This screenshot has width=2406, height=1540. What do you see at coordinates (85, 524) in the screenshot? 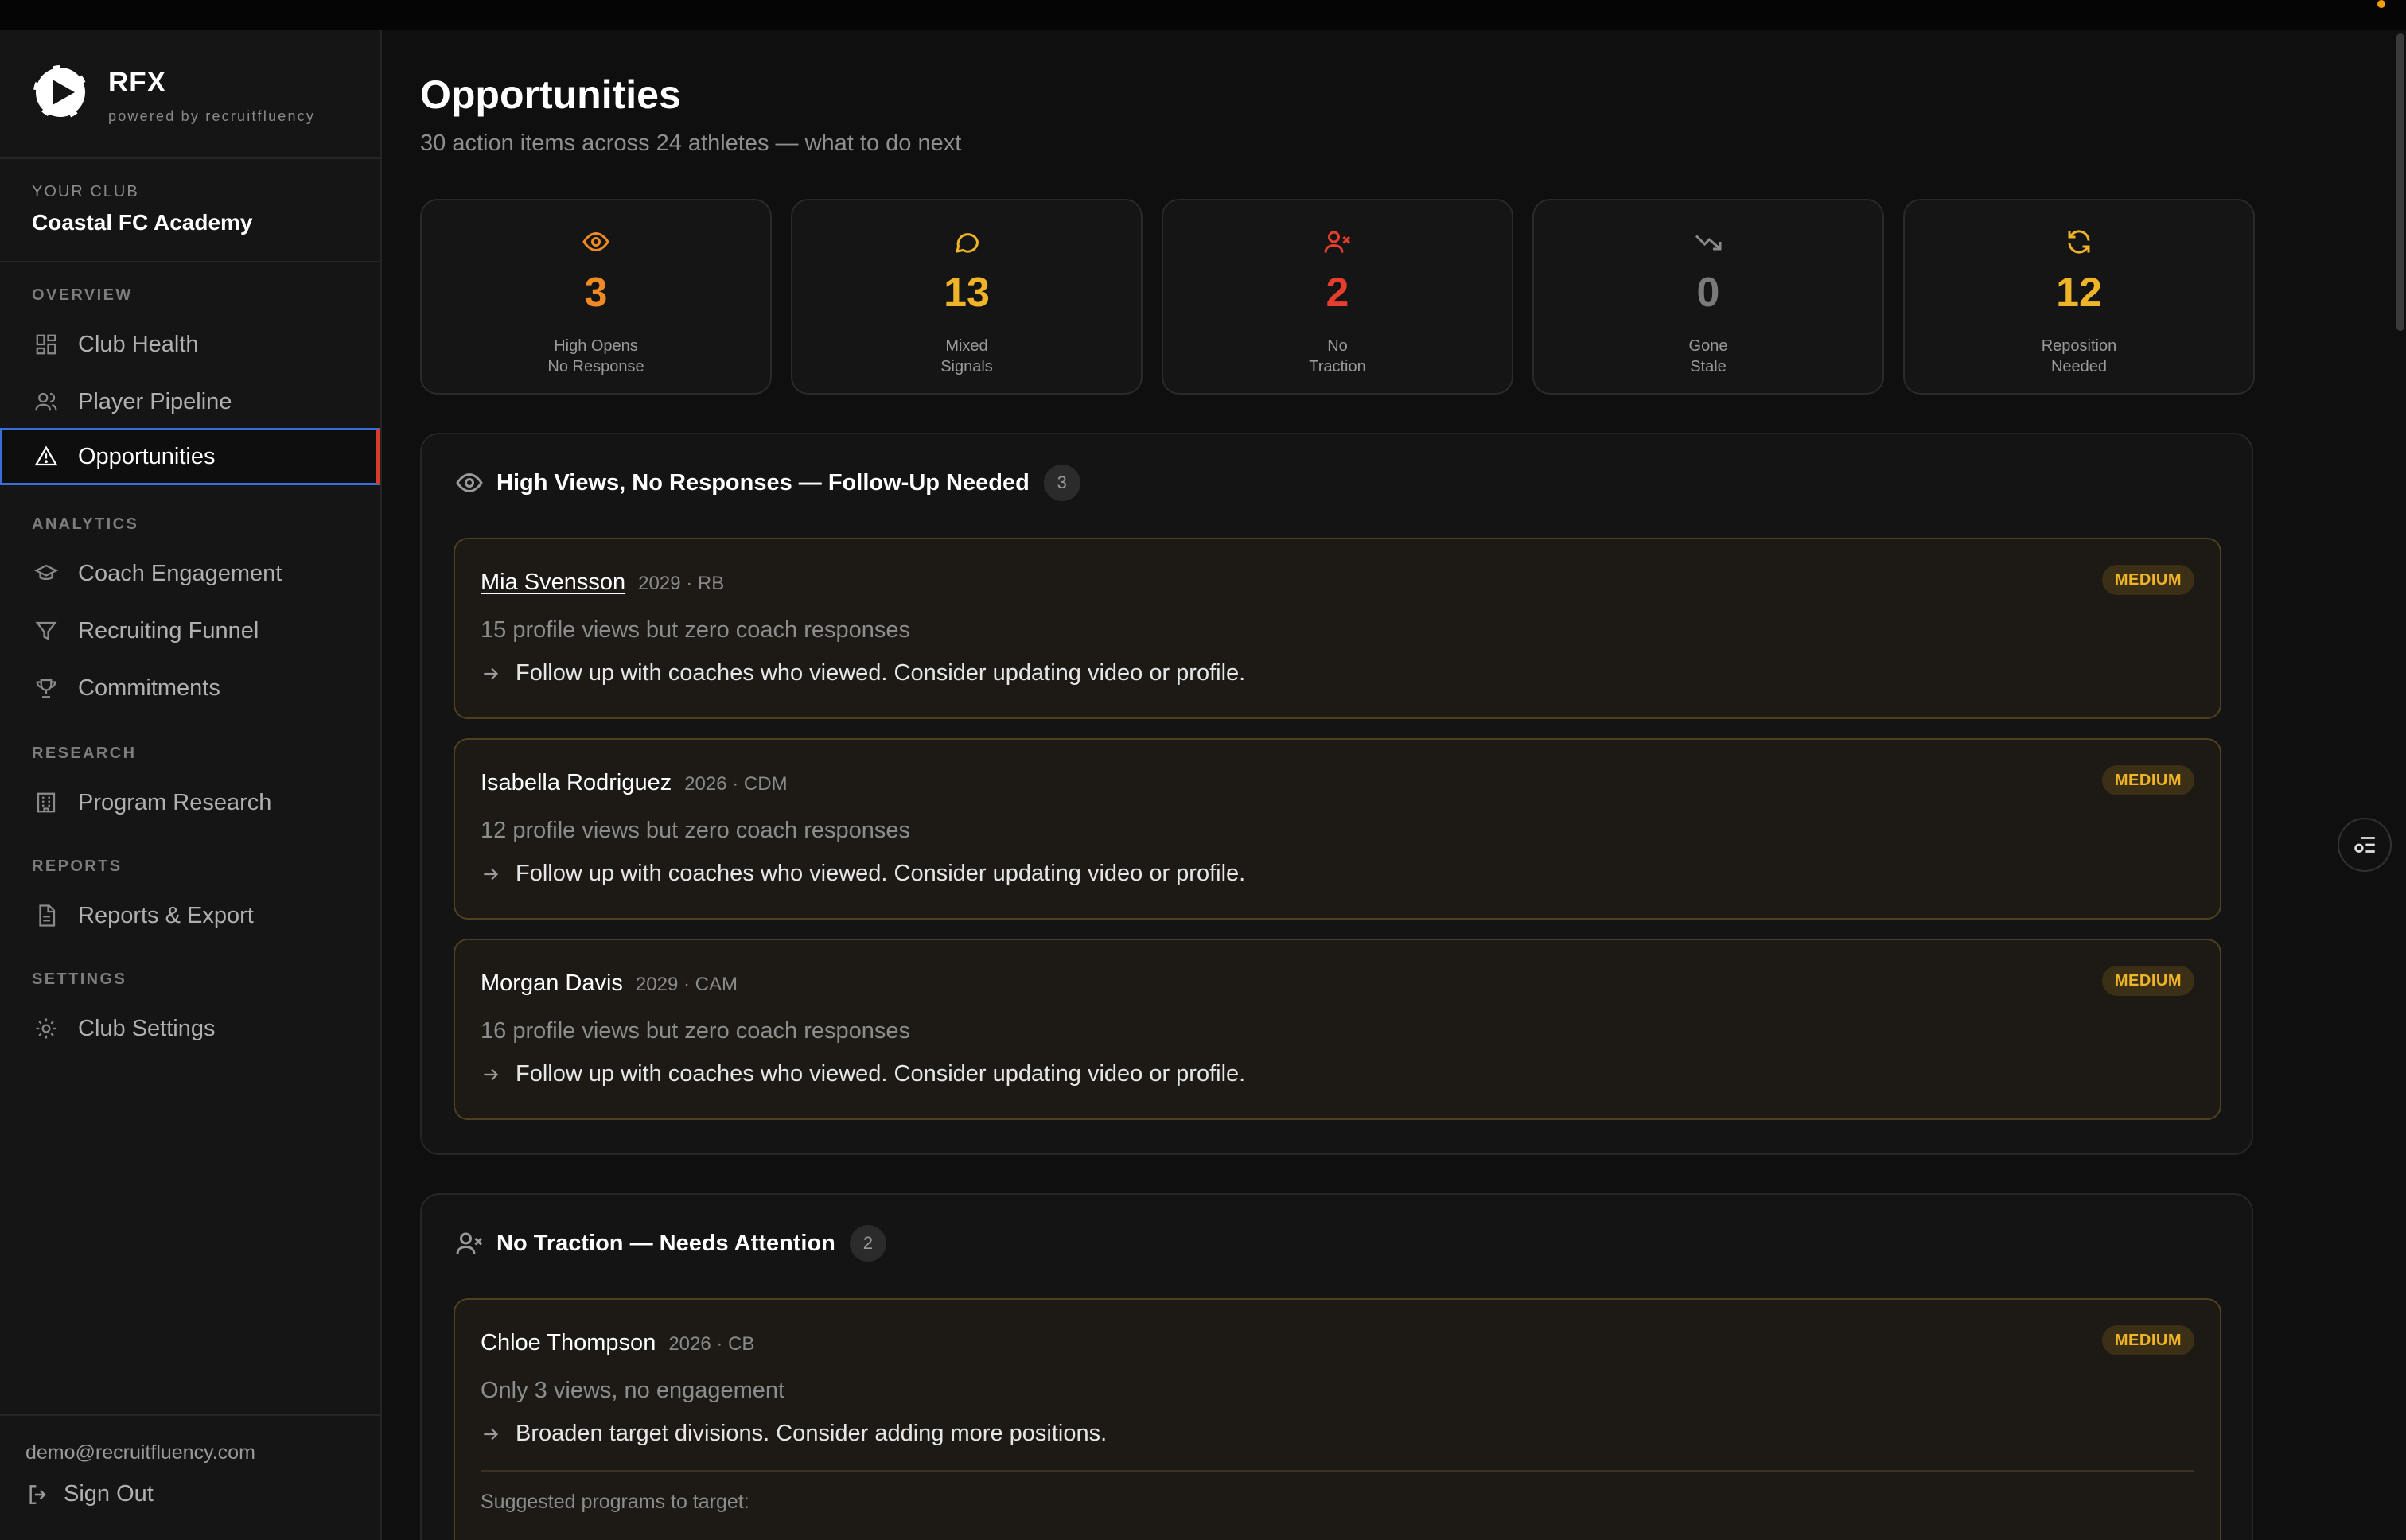
I see `nav-section-analytics: ANALYTICS` at bounding box center [85, 524].